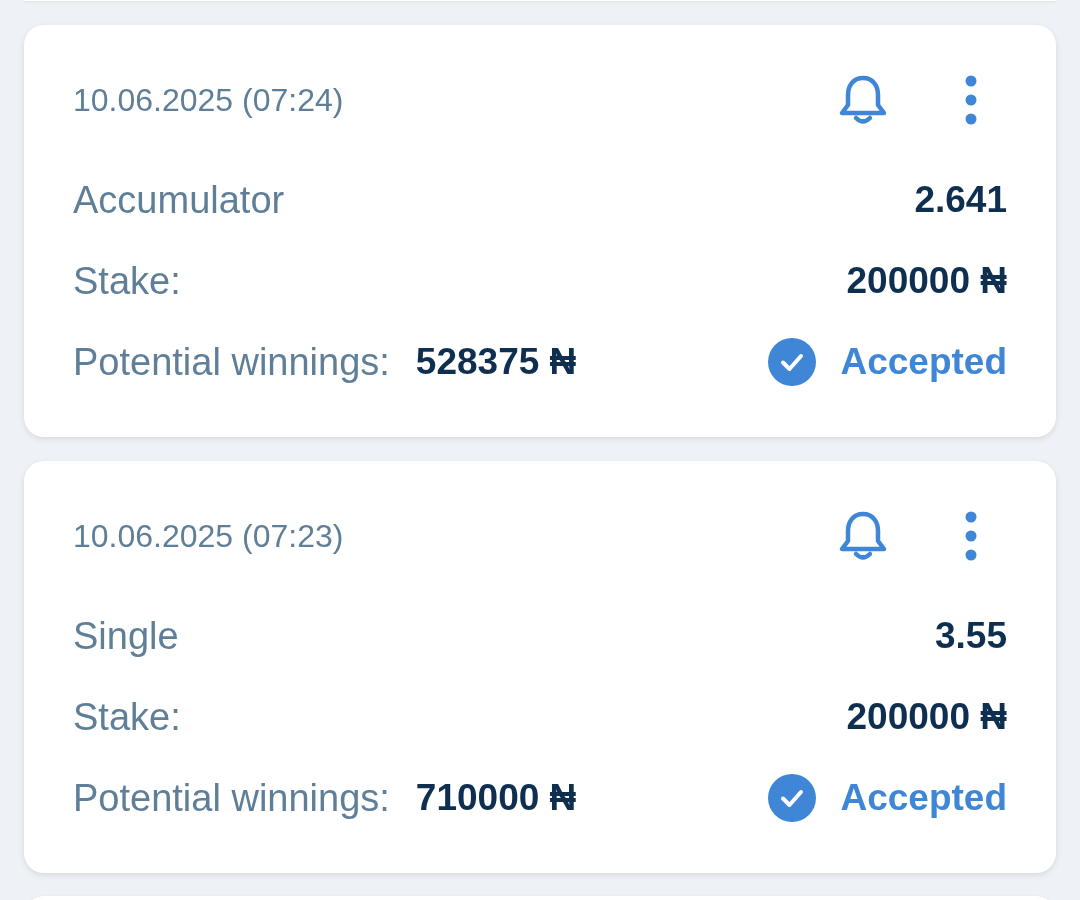  Describe the element at coordinates (960, 200) in the screenshot. I see `odds-value: 2.641` at that location.